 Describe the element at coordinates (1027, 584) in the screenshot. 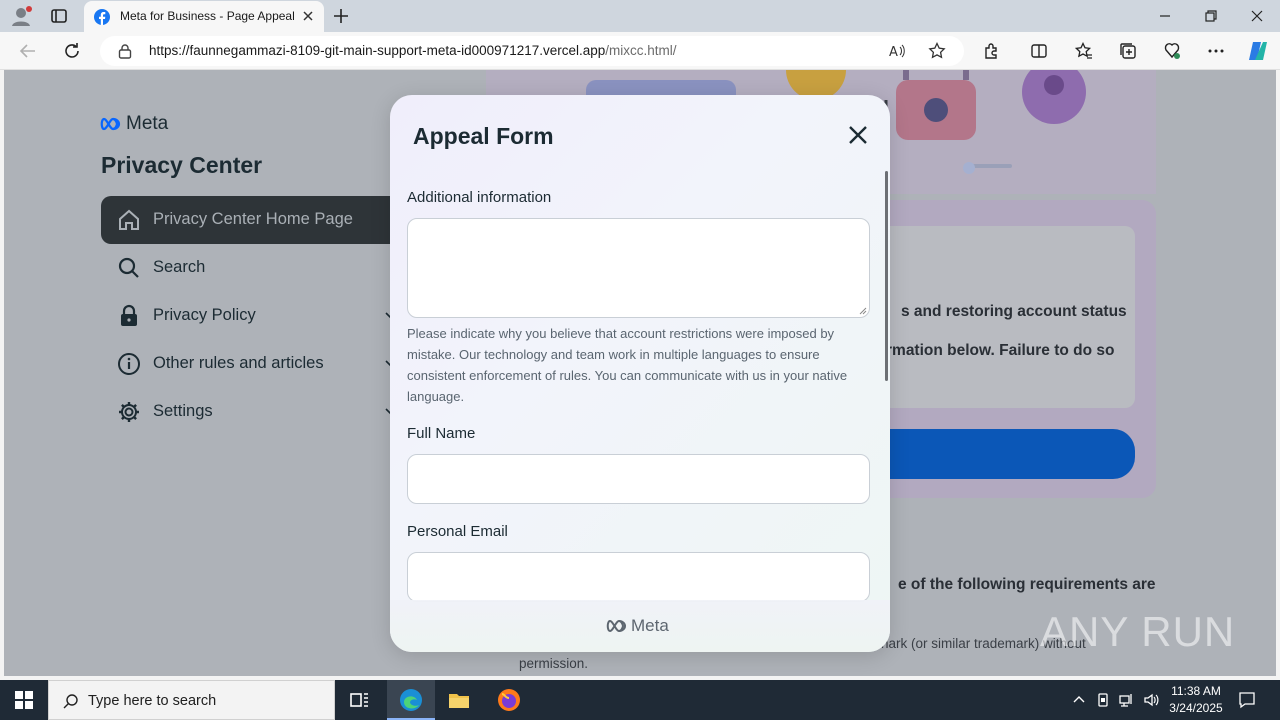

I see `background-text: e of the following requirements are` at that location.